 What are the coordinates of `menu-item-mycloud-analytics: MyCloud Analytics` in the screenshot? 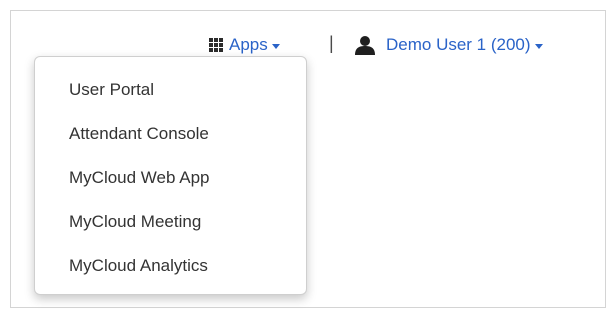 It's located at (170, 266).